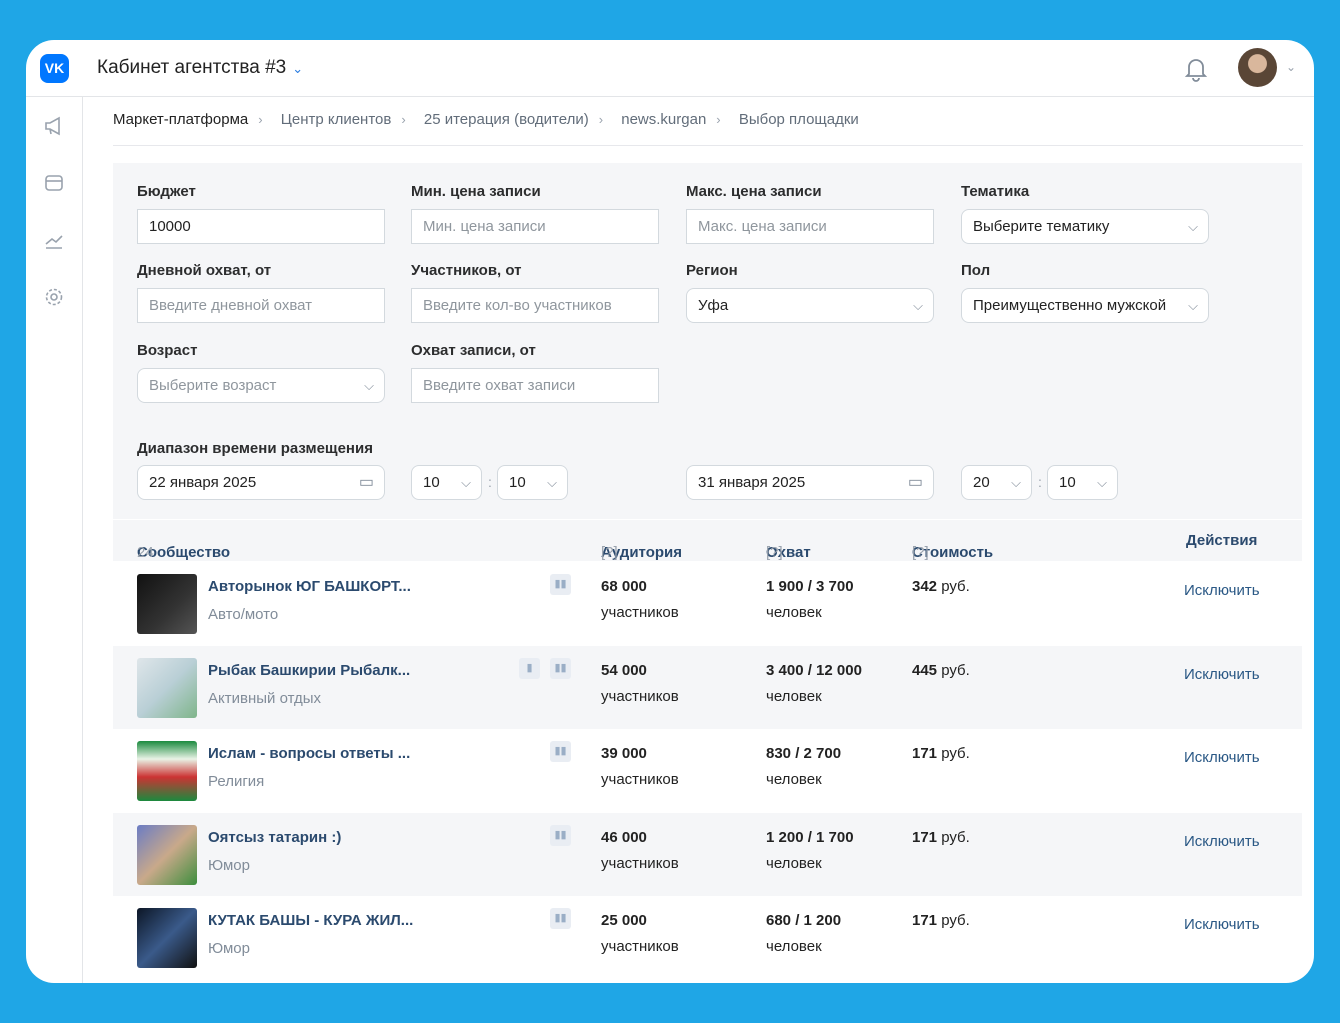 This screenshot has width=1340, height=1023. I want to click on start-minute-select: 10 ⌵, so click(532, 482).